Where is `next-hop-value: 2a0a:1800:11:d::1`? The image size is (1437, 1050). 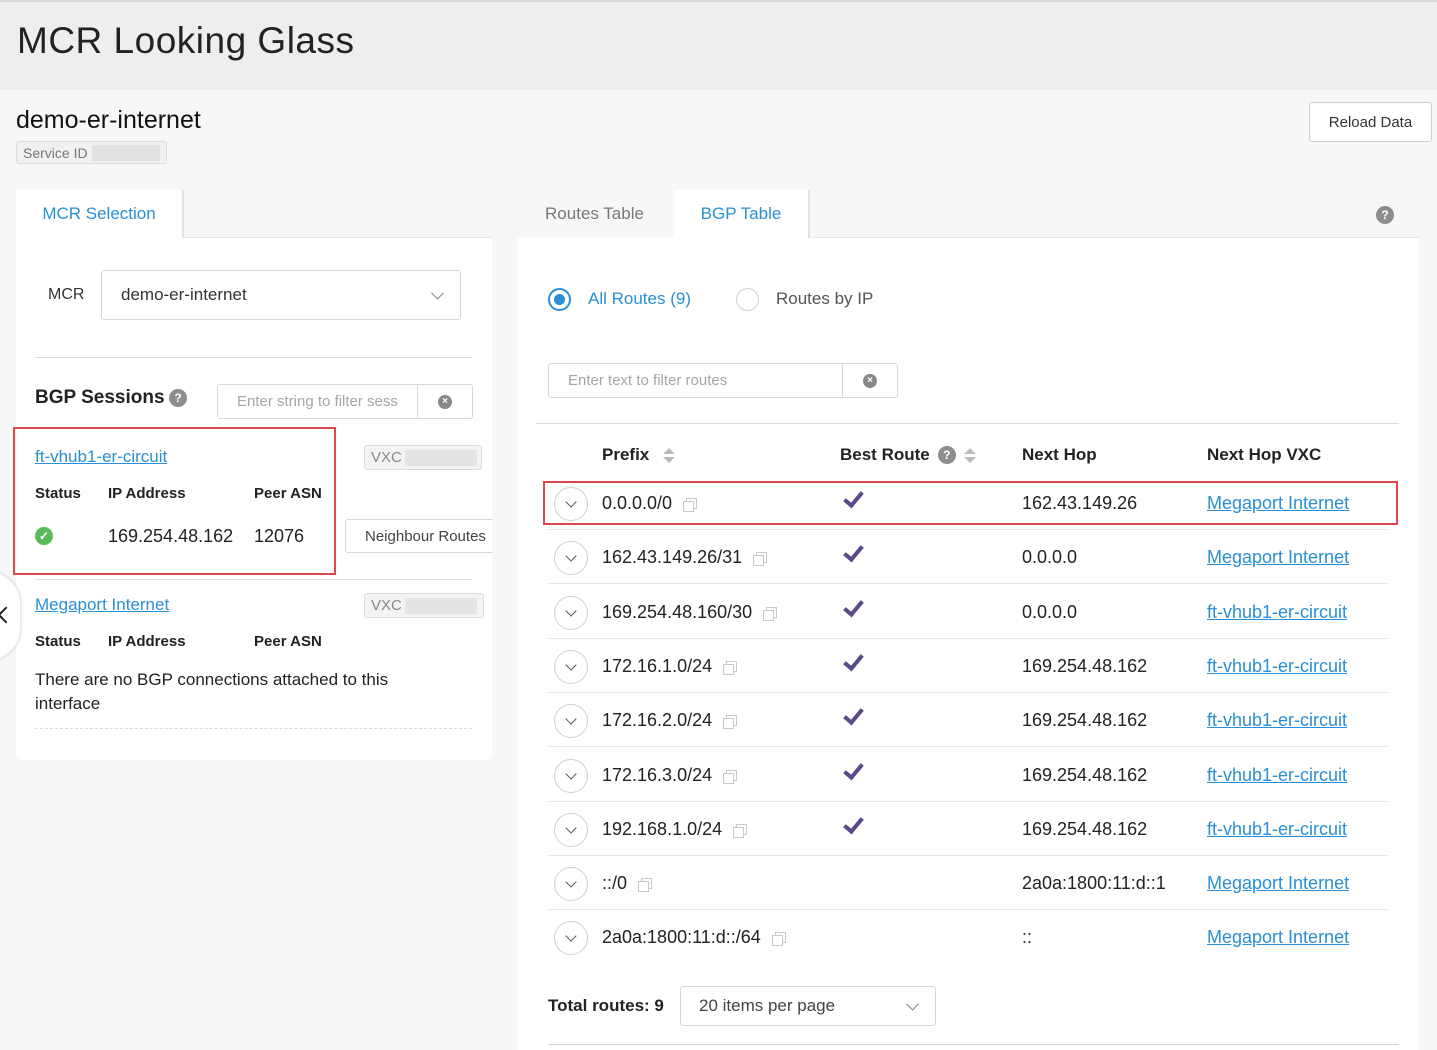 next-hop-value: 2a0a:1800:11:d::1 is located at coordinates (1094, 883).